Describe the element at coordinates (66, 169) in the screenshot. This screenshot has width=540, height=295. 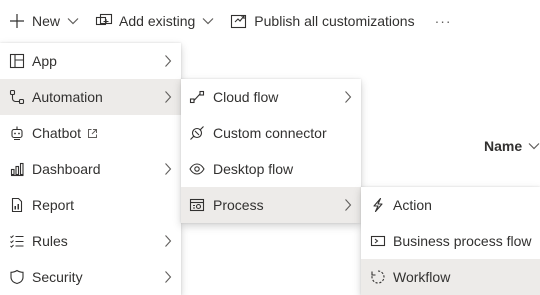
I see `menu-item-label: Dashboard` at that location.